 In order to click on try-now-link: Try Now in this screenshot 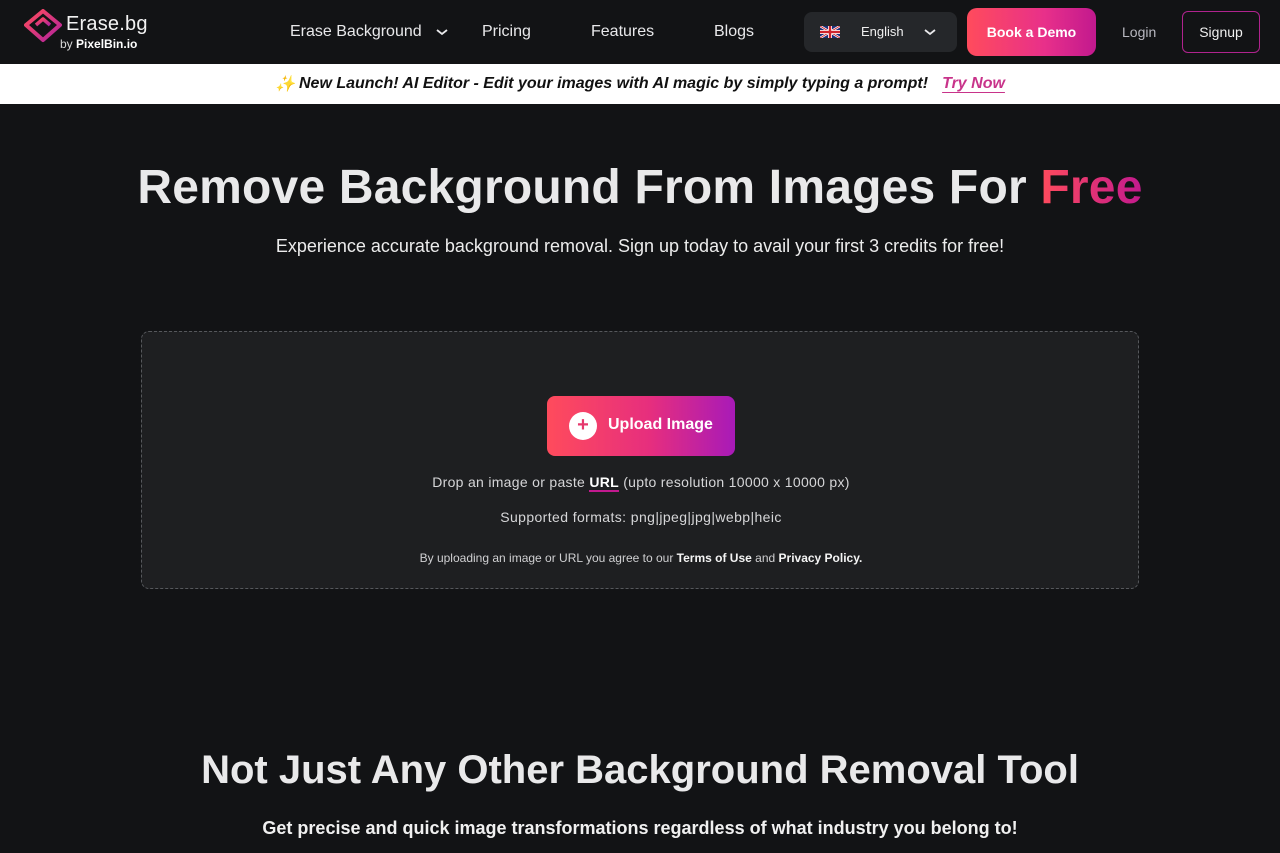, I will do `click(973, 84)`.